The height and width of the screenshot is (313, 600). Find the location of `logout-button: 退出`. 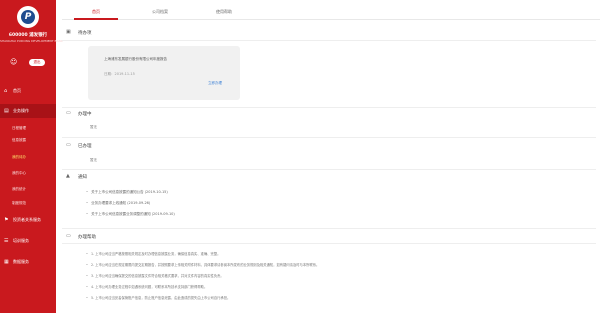

logout-button: 退出 is located at coordinates (37, 62).